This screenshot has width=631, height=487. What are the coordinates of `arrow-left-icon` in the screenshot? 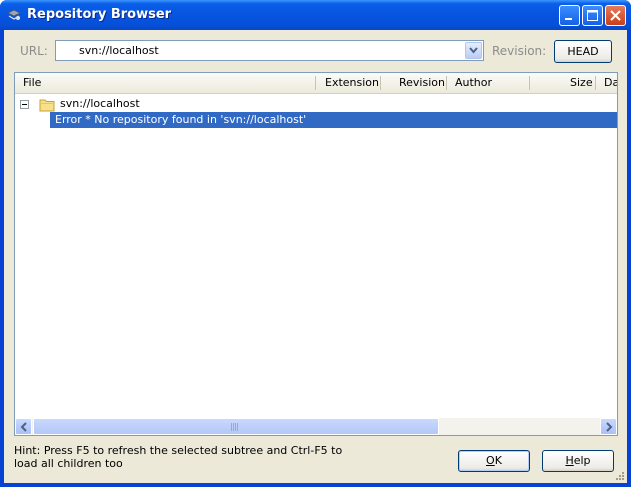 It's located at (23, 427).